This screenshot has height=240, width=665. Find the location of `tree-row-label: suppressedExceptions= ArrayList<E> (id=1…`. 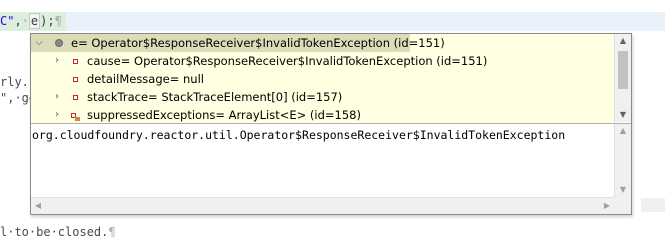

tree-row-label: suppressedExceptions= ArrayList<E> (id=1… is located at coordinates (224, 115).